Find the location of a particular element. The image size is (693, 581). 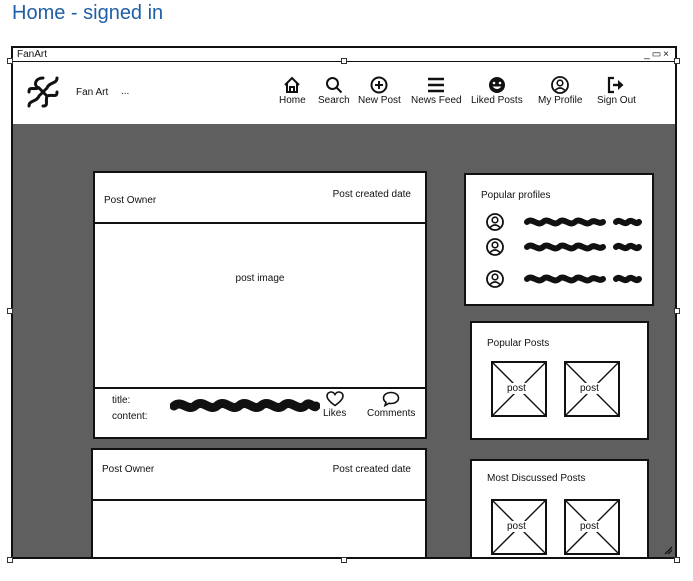

comments-button: Comments is located at coordinates (391, 405).